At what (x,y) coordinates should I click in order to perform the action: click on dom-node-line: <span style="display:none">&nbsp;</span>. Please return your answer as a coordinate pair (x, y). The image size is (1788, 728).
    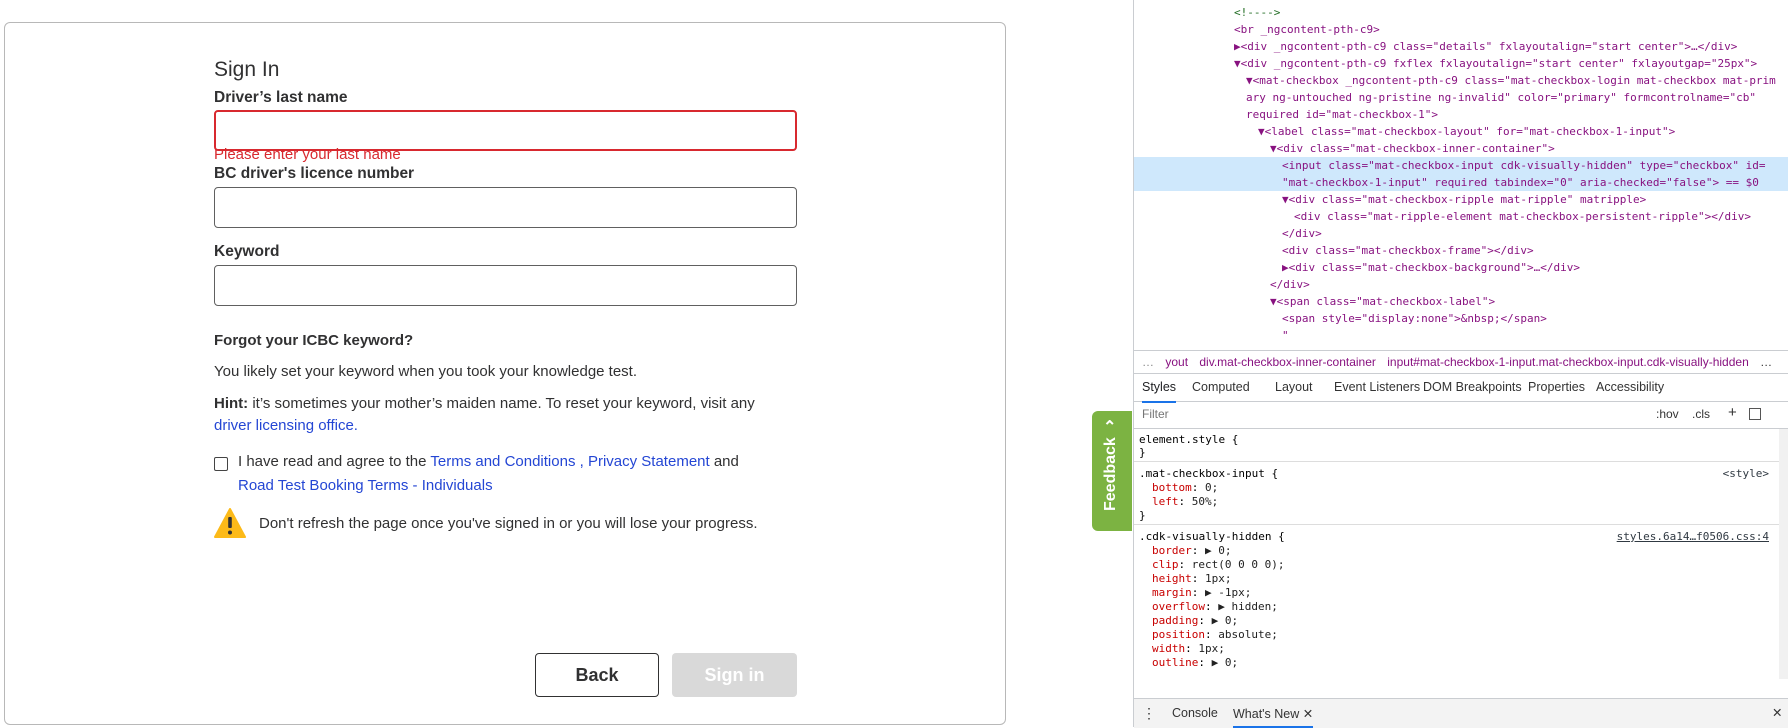
    Looking at the image, I should click on (1461, 318).